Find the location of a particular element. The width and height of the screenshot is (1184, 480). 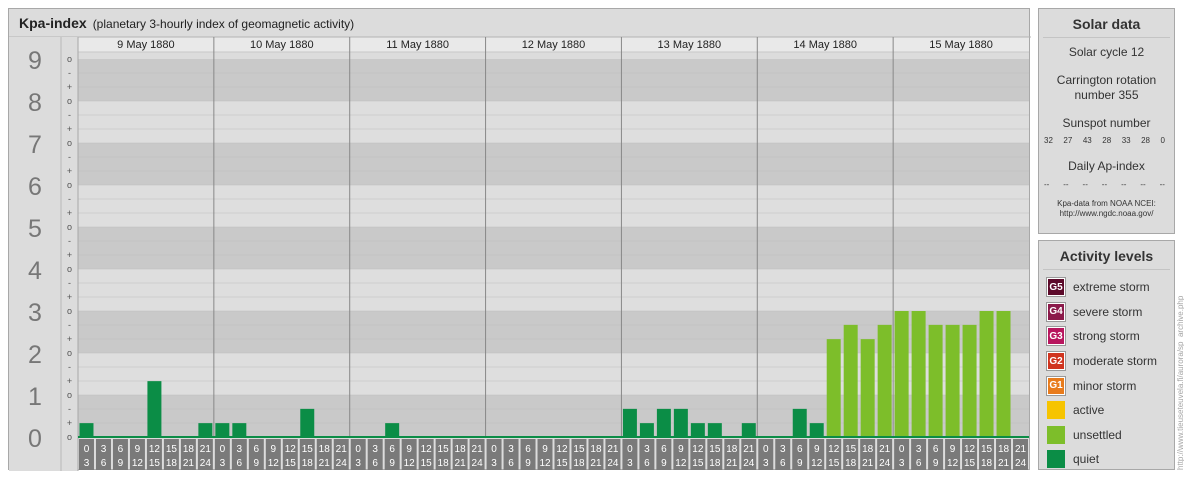

sunspot-value: 28 is located at coordinates (1146, 140).